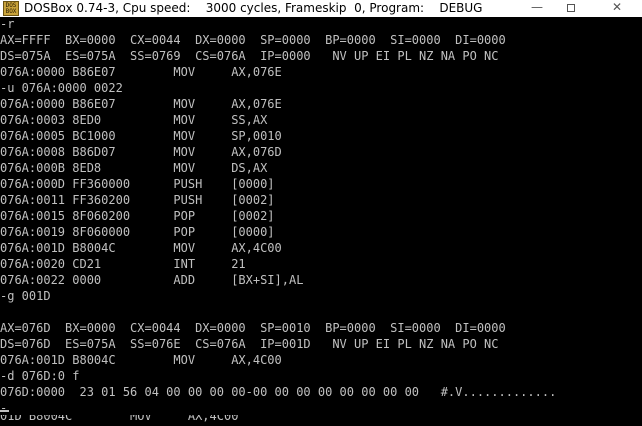  I want to click on terminal-line: -u 076A:0000 0022, so click(61, 88).